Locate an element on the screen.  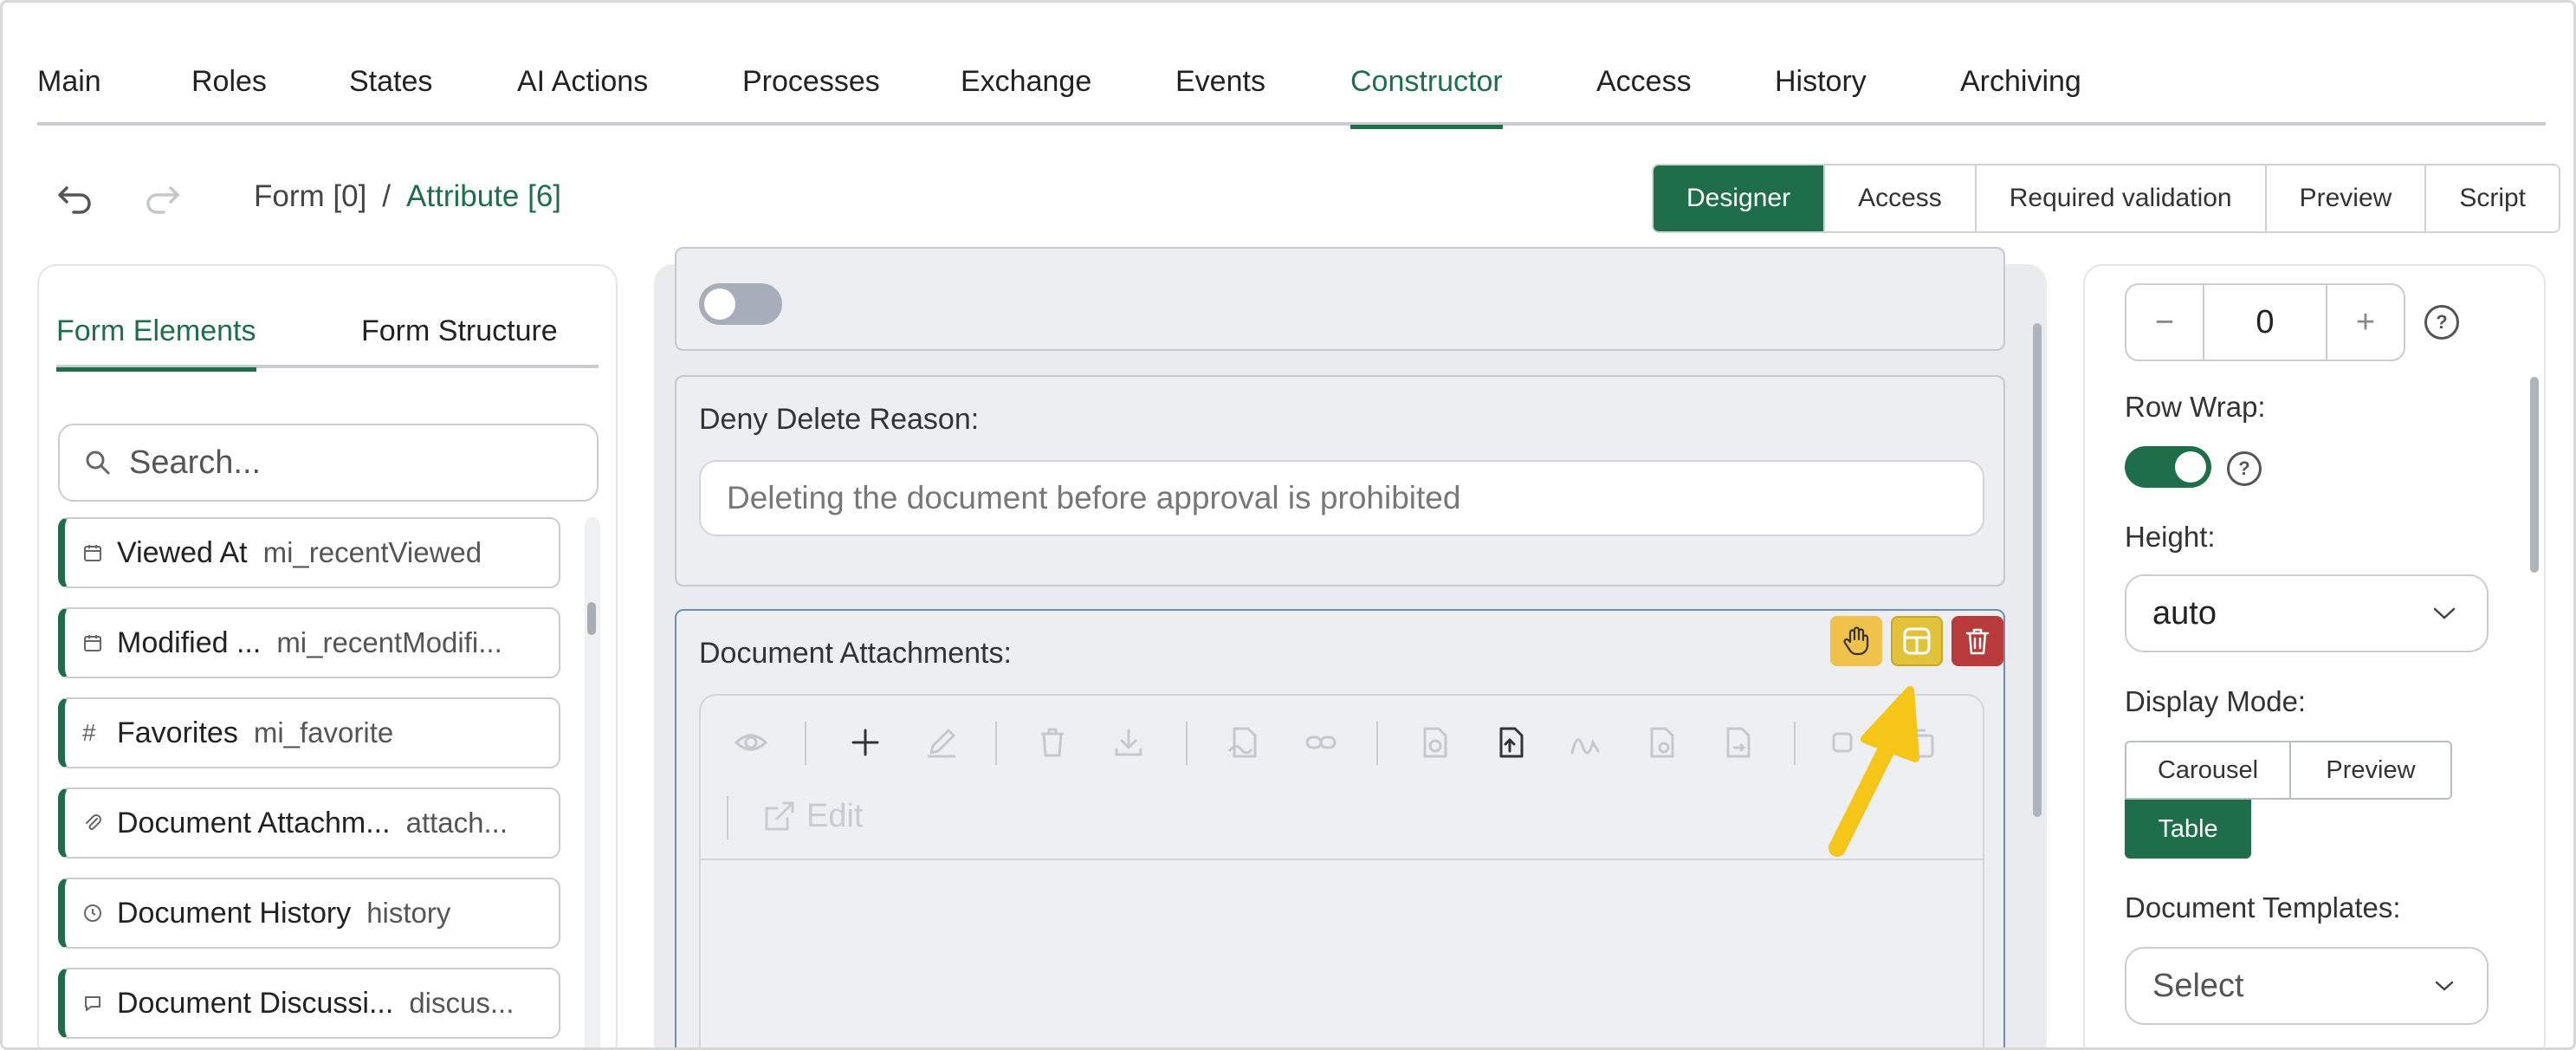
tab-history: History is located at coordinates (1821, 95).